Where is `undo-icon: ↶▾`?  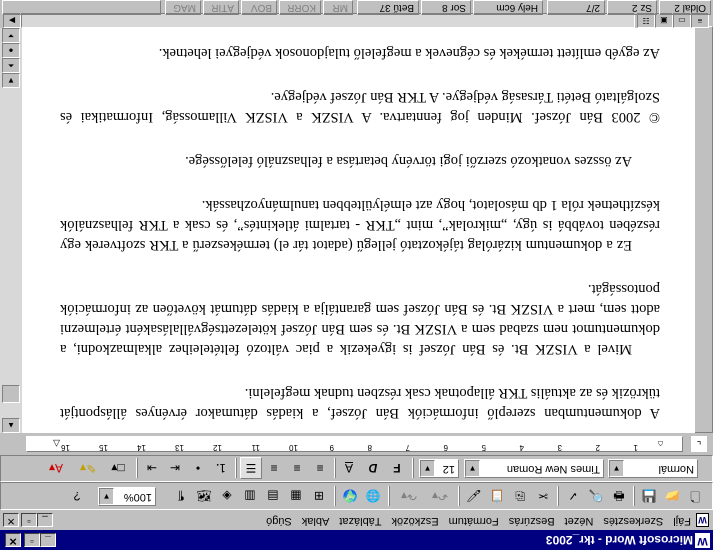
undo-icon: ↶▾ is located at coordinates (440, 496).